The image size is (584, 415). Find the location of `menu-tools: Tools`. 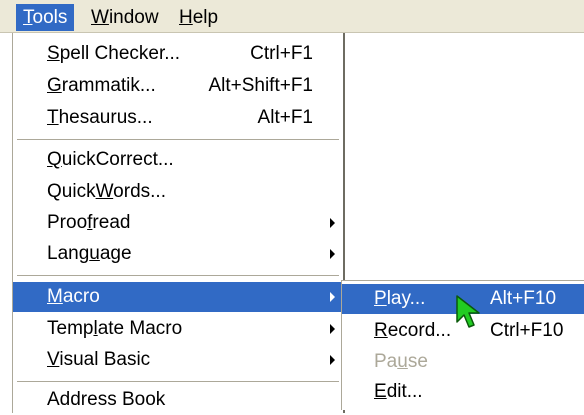

menu-tools: Tools is located at coordinates (45, 17).